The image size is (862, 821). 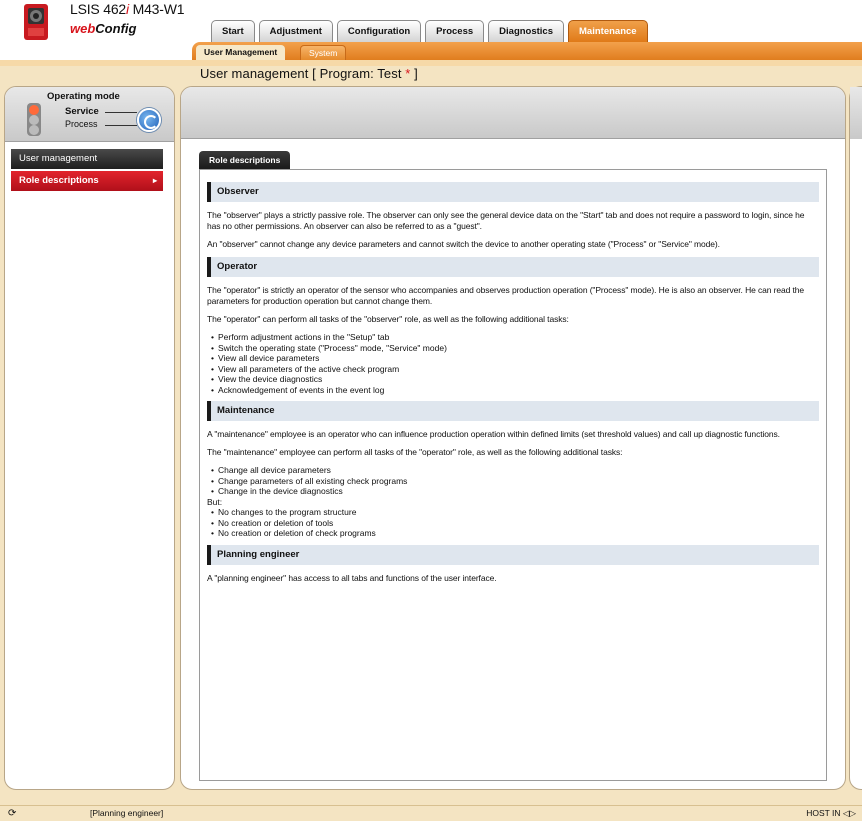 What do you see at coordinates (58, 158) in the screenshot?
I see `sidebar-item-label: User management` at bounding box center [58, 158].